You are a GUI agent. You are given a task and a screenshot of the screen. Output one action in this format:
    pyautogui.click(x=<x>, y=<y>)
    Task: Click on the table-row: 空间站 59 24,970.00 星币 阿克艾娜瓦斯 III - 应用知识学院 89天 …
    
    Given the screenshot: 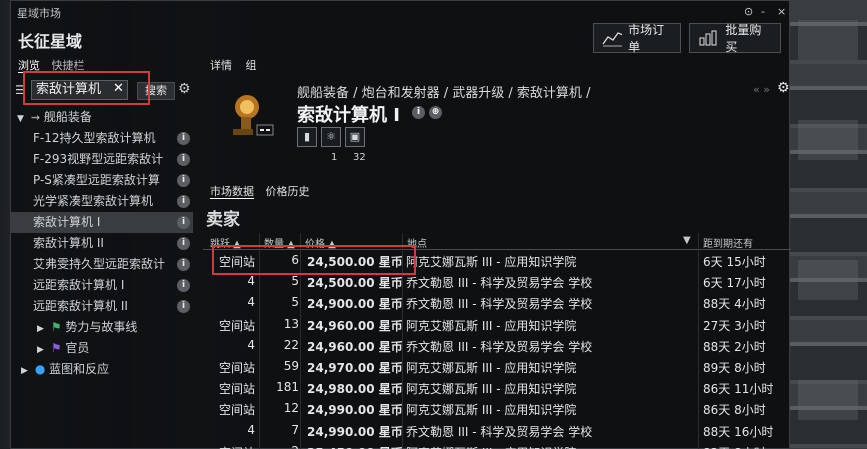 What is the action you would take?
    pyautogui.click(x=497, y=366)
    